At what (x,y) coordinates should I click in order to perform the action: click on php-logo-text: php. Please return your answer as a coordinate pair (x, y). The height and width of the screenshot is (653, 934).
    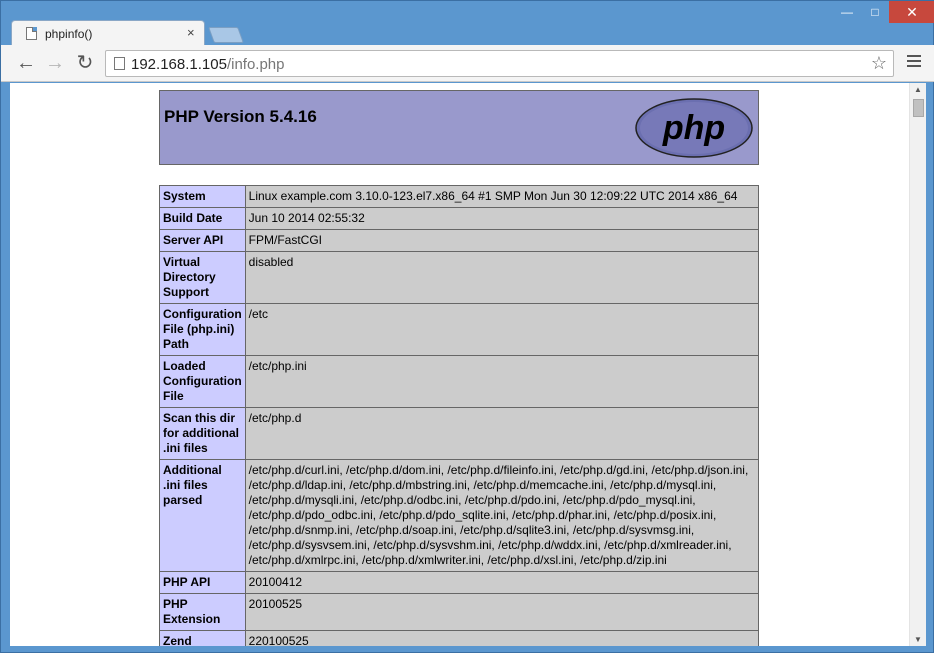
    Looking at the image, I should click on (693, 128).